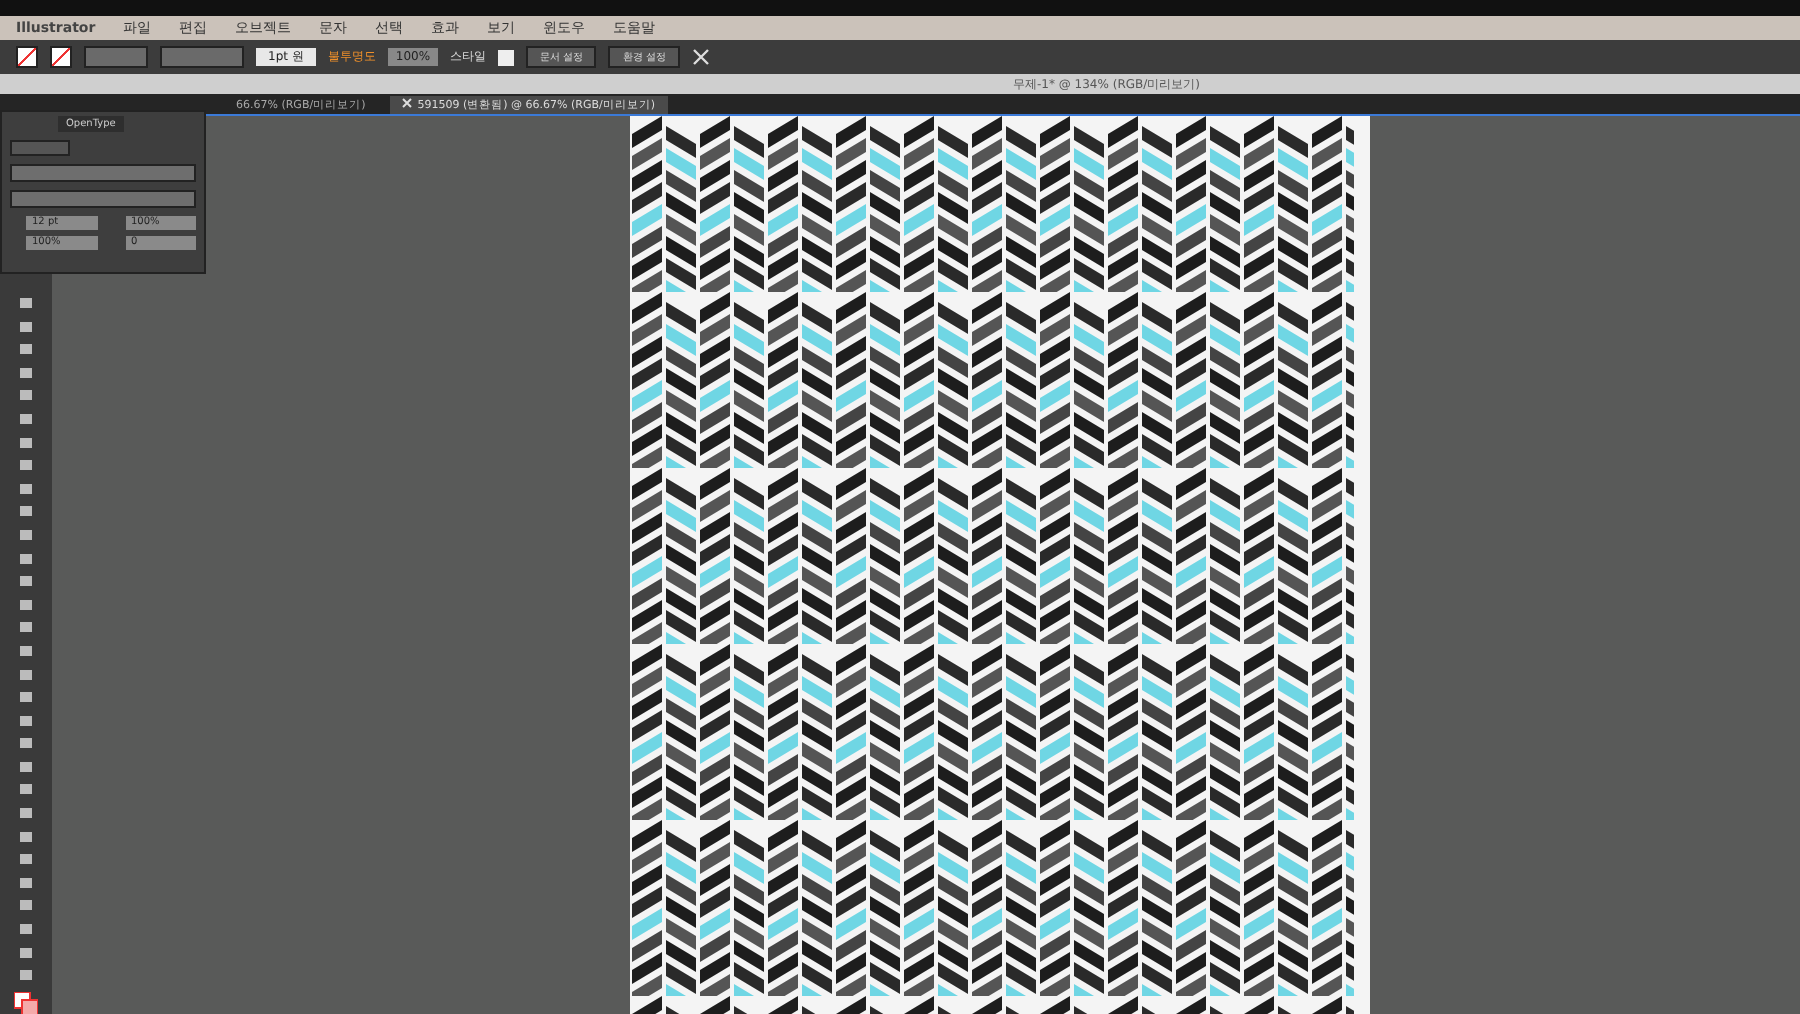  I want to click on stroke-weight-field, so click(116, 57).